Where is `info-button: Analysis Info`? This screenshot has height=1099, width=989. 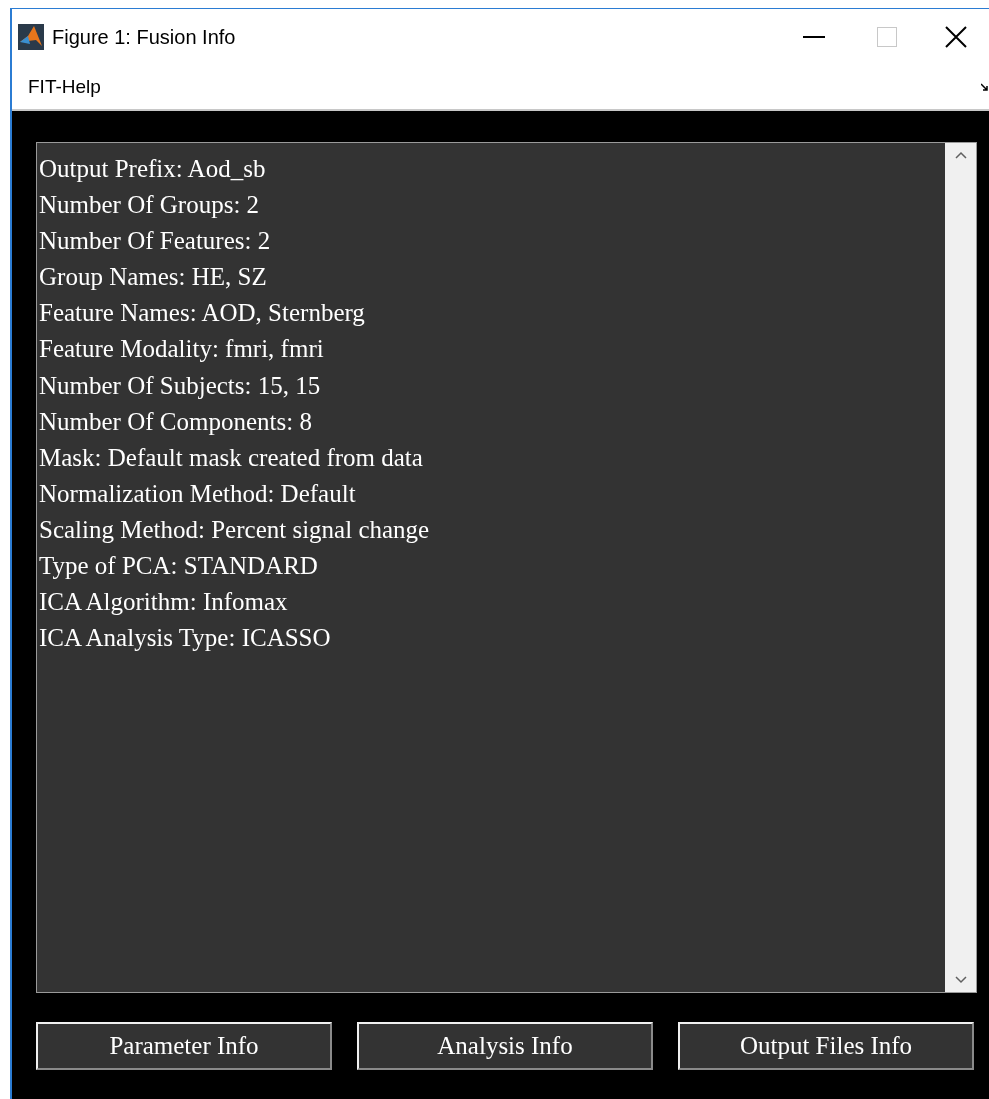 info-button: Analysis Info is located at coordinates (505, 1046).